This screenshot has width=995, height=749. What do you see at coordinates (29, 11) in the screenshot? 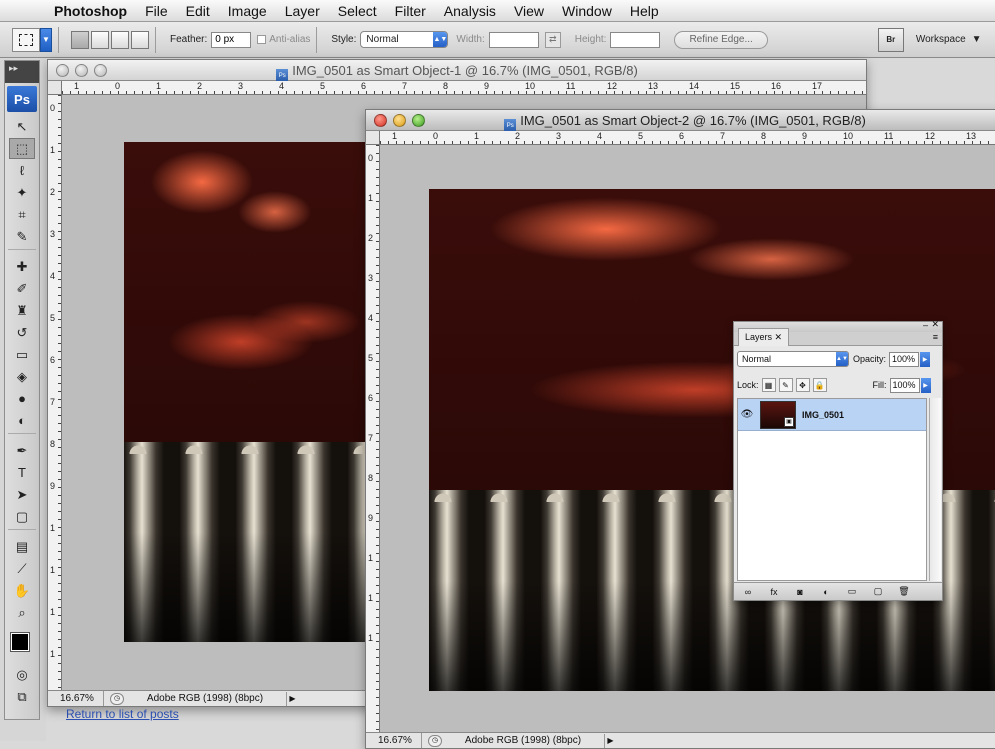
I see `apple-icon` at bounding box center [29, 11].